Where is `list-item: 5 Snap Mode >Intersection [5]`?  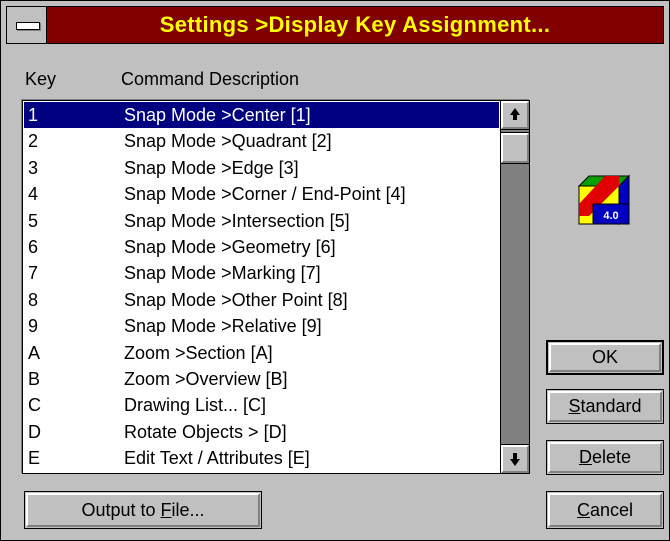 list-item: 5 Snap Mode >Intersection [5] is located at coordinates (261, 221).